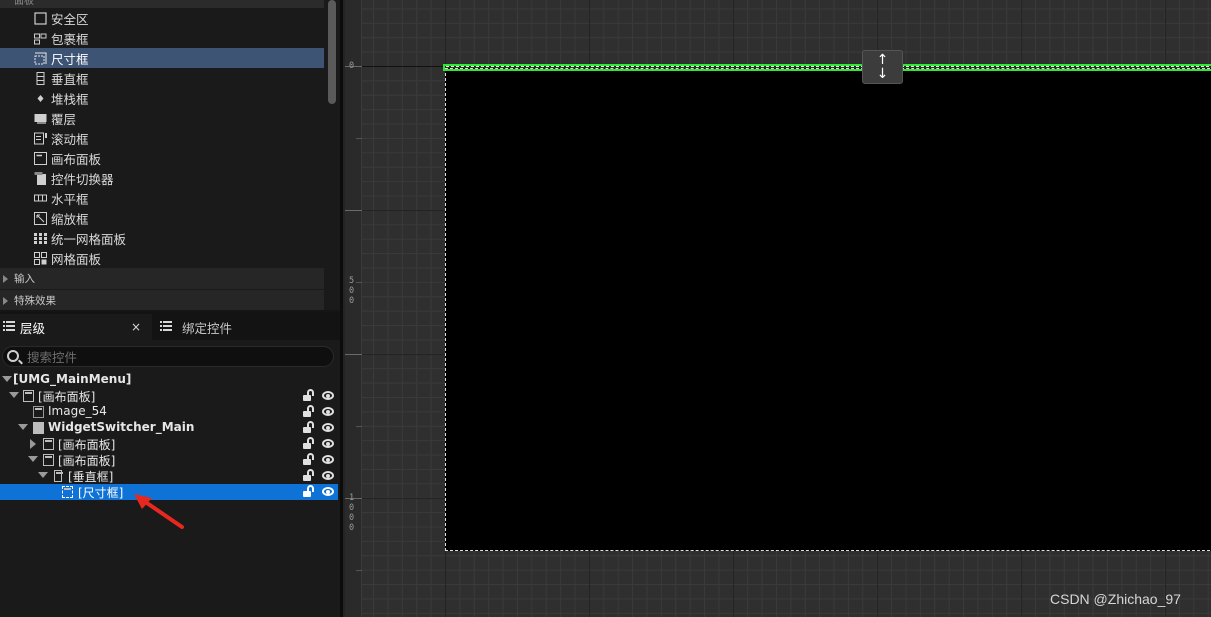 This screenshot has height=617, width=1211. Describe the element at coordinates (24, 3) in the screenshot. I see `palette-category-label: 面板` at that location.